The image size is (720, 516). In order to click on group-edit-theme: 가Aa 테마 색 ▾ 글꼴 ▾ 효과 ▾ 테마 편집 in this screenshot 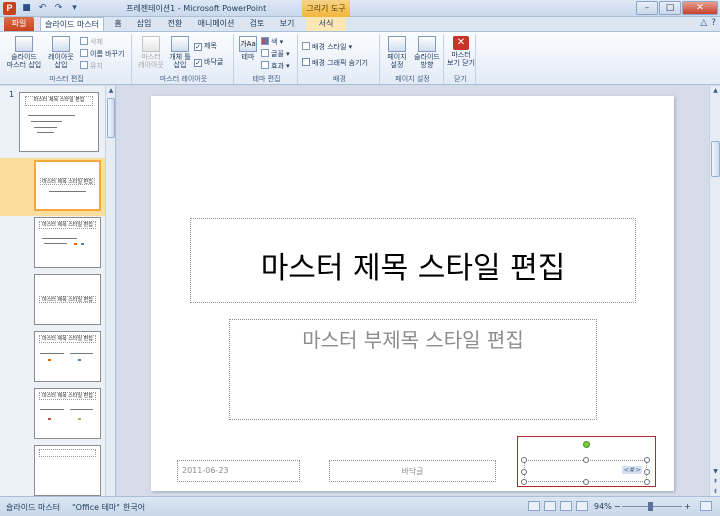, I will do `click(267, 59)`.